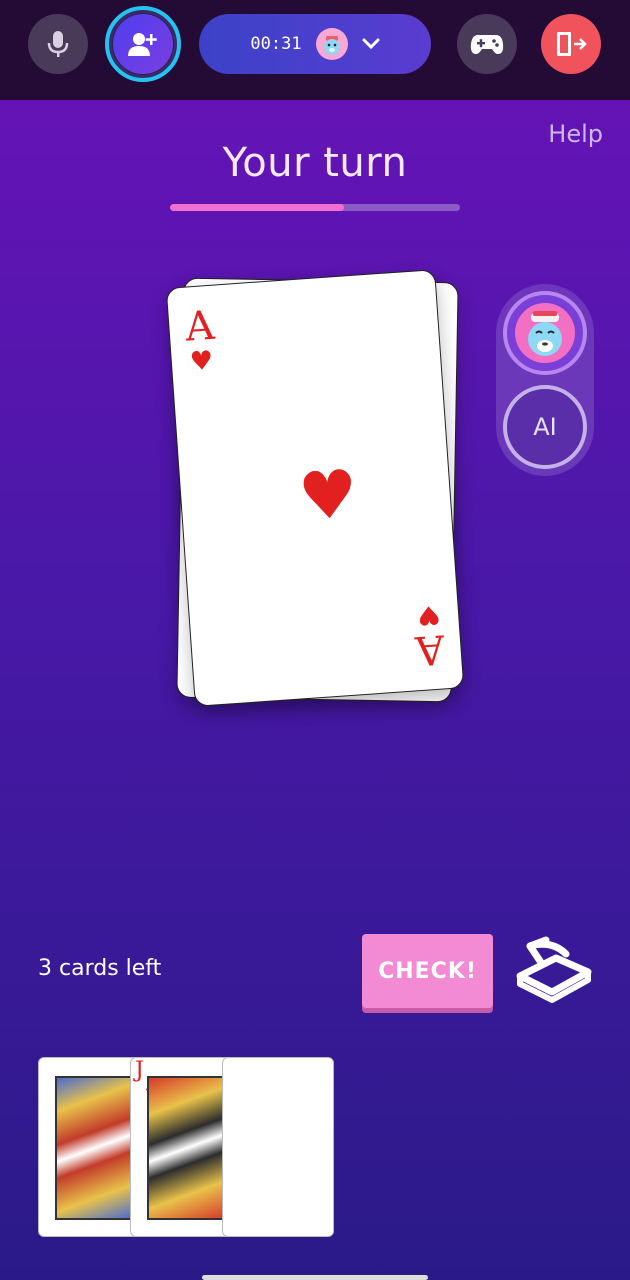  I want to click on players-column: AI, so click(545, 380).